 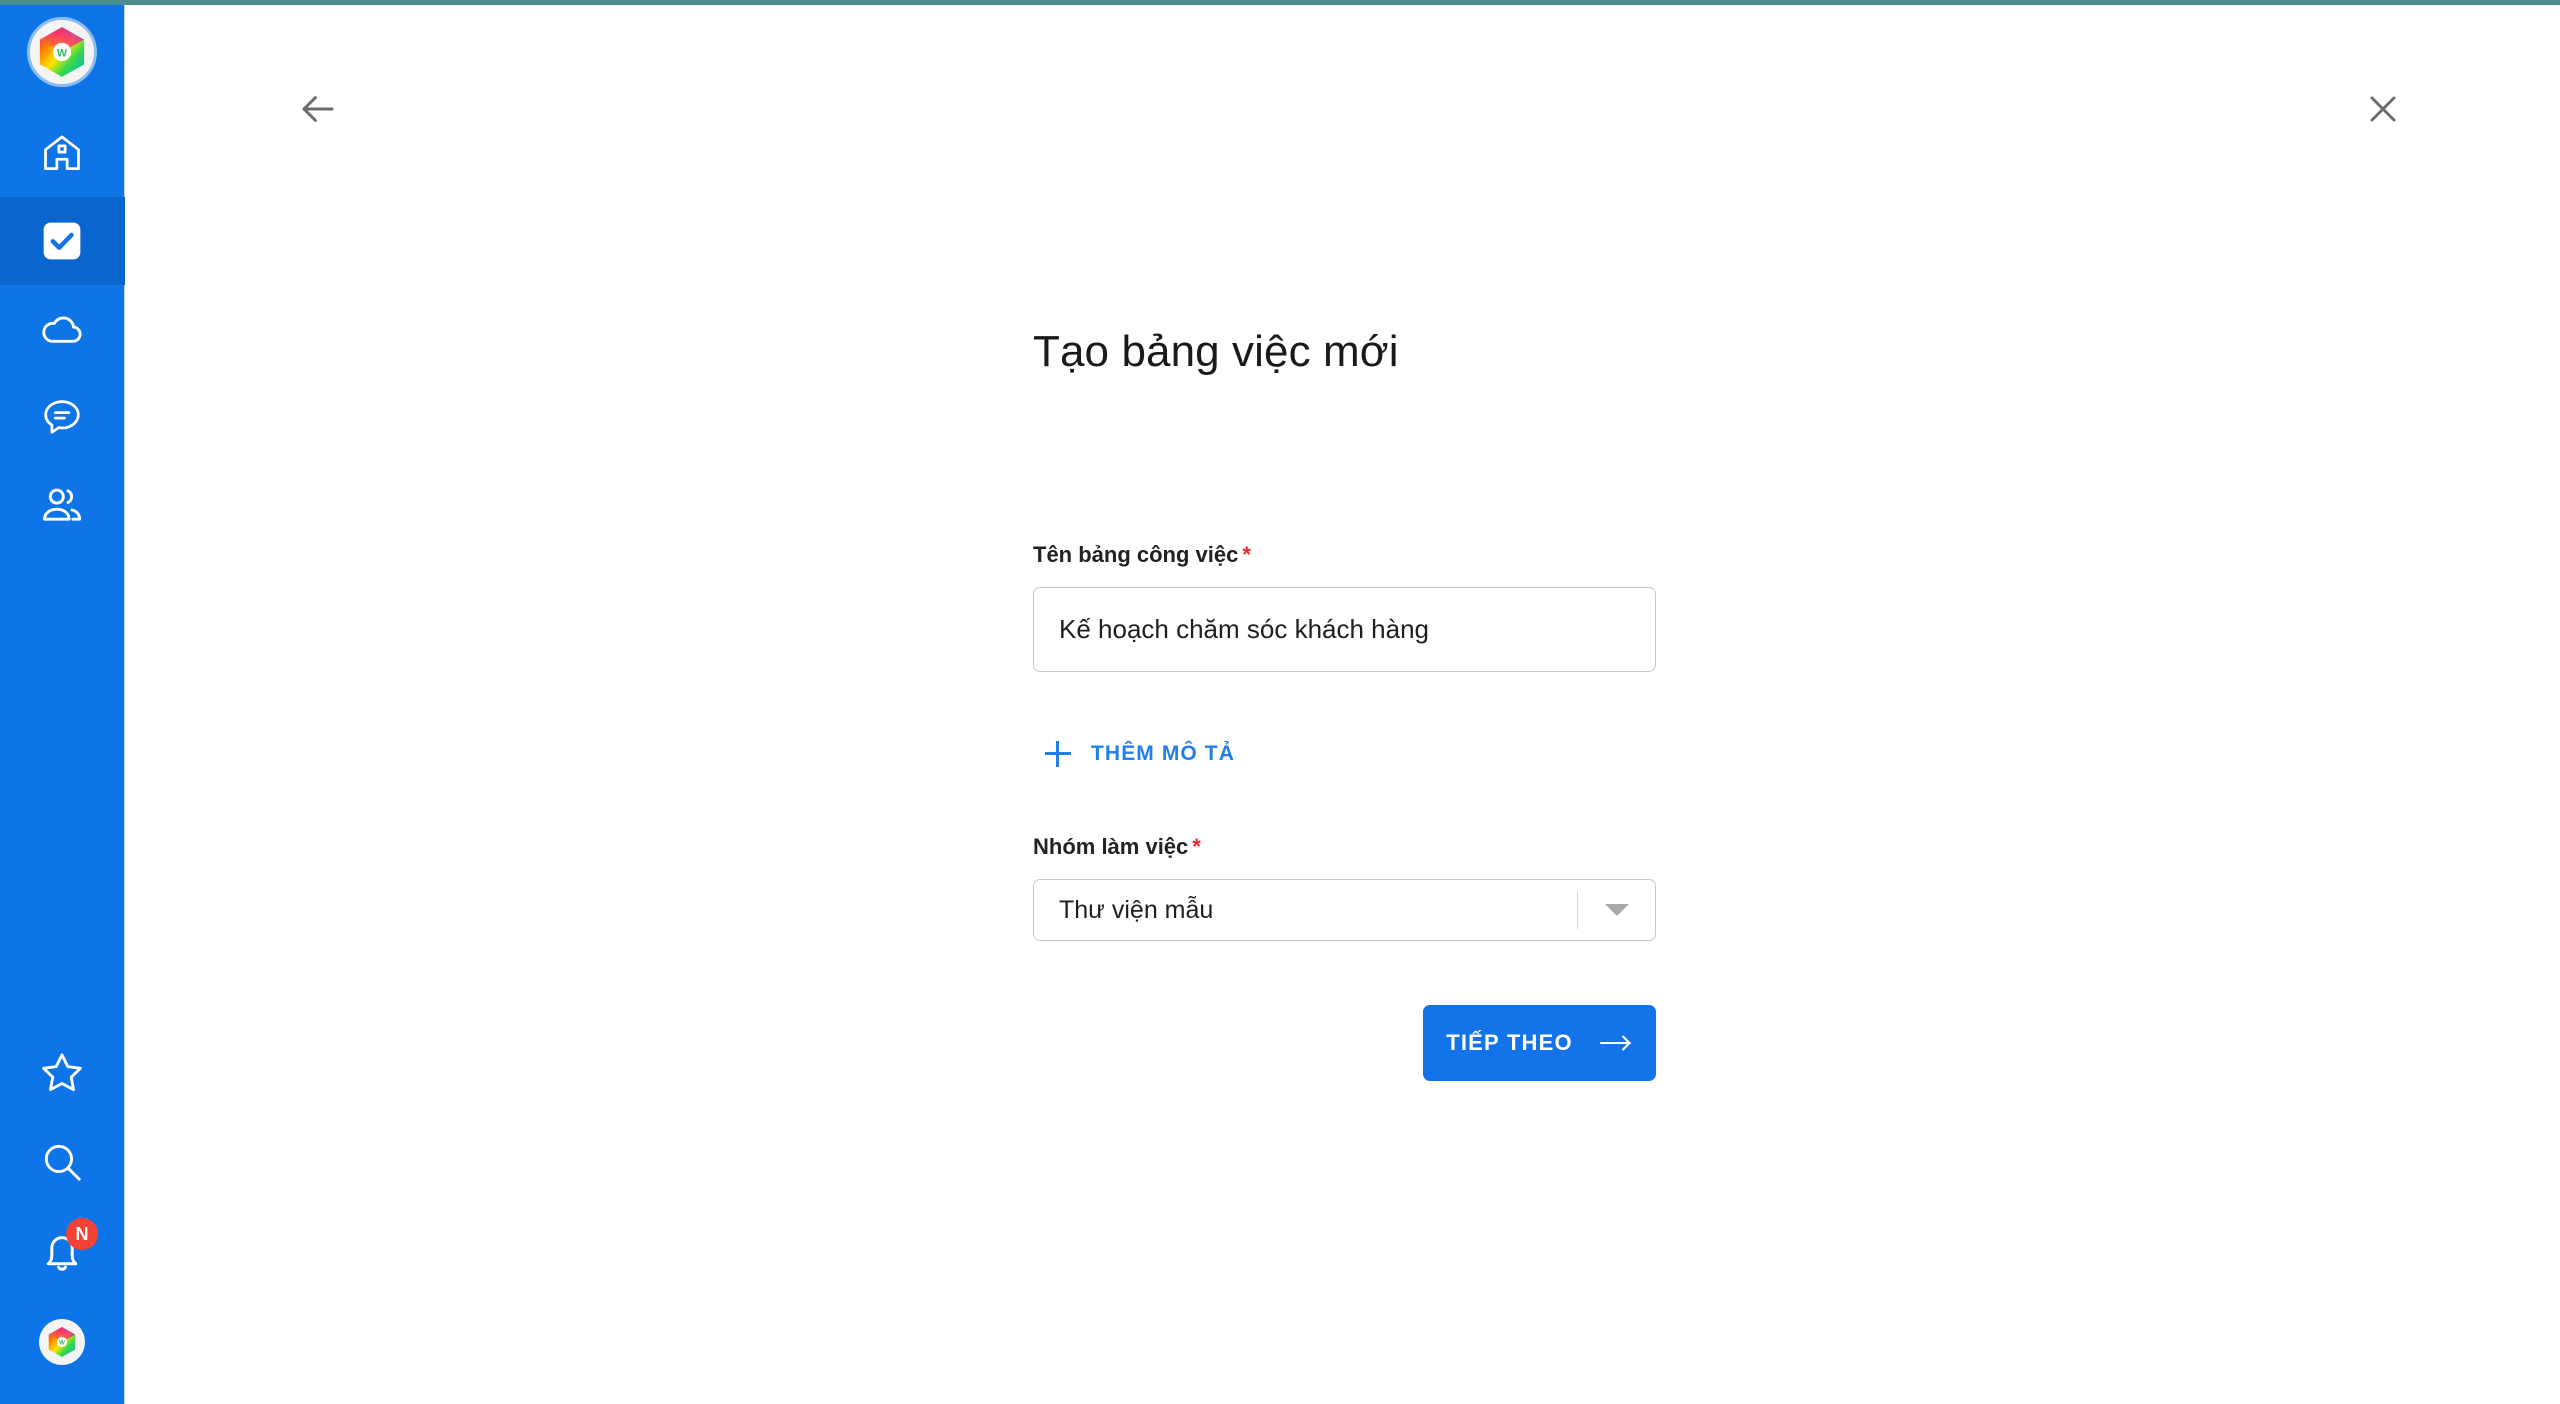 What do you see at coordinates (1136, 554) in the screenshot?
I see `board-name-label-text: Tên bảng công việc` at bounding box center [1136, 554].